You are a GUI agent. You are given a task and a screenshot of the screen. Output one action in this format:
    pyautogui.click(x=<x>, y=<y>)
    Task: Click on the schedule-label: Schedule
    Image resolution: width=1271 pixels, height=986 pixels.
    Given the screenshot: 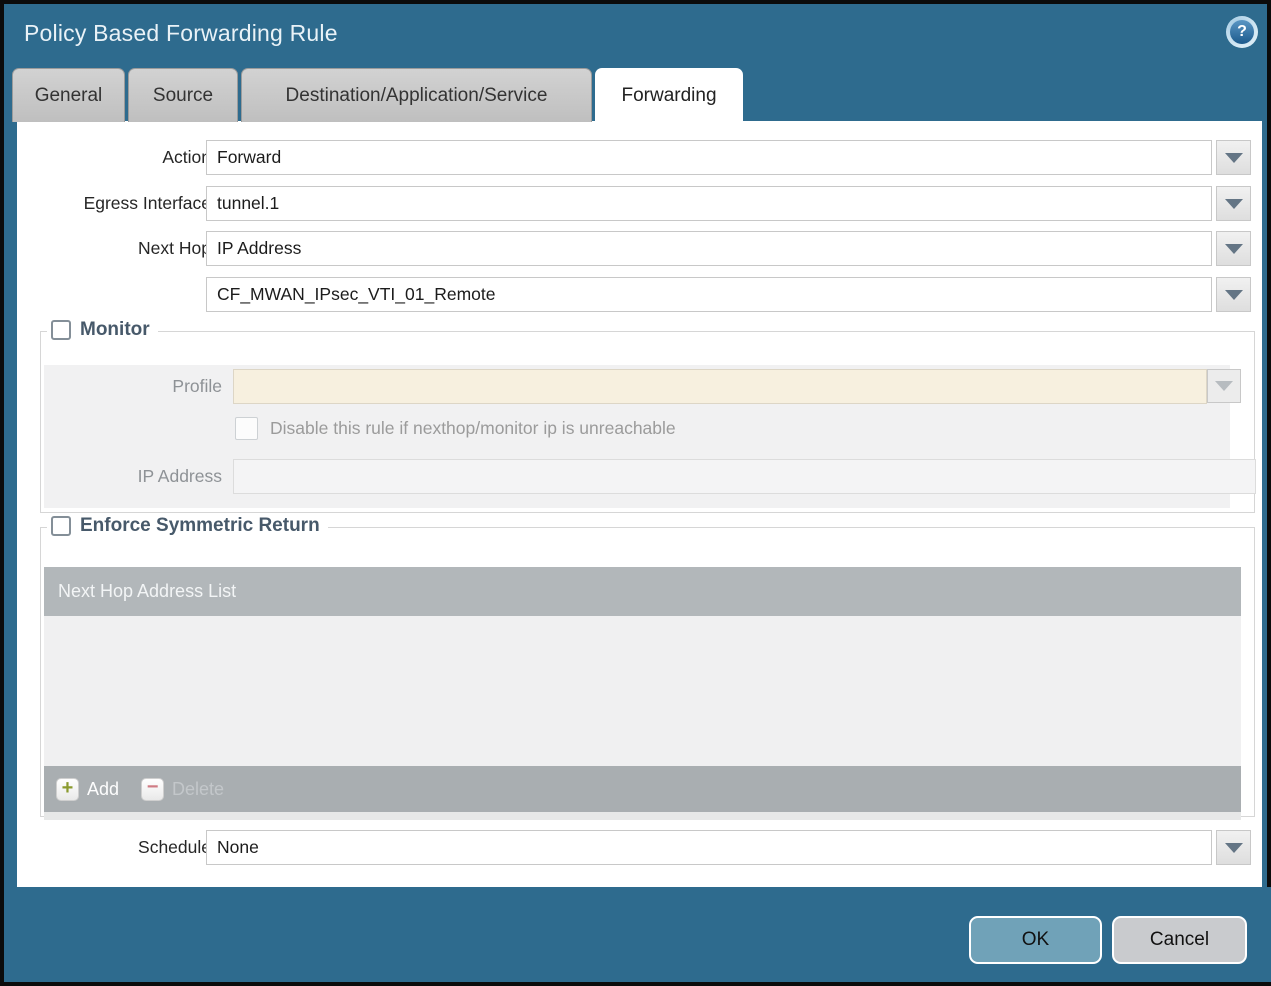 What is the action you would take?
    pyautogui.click(x=174, y=847)
    